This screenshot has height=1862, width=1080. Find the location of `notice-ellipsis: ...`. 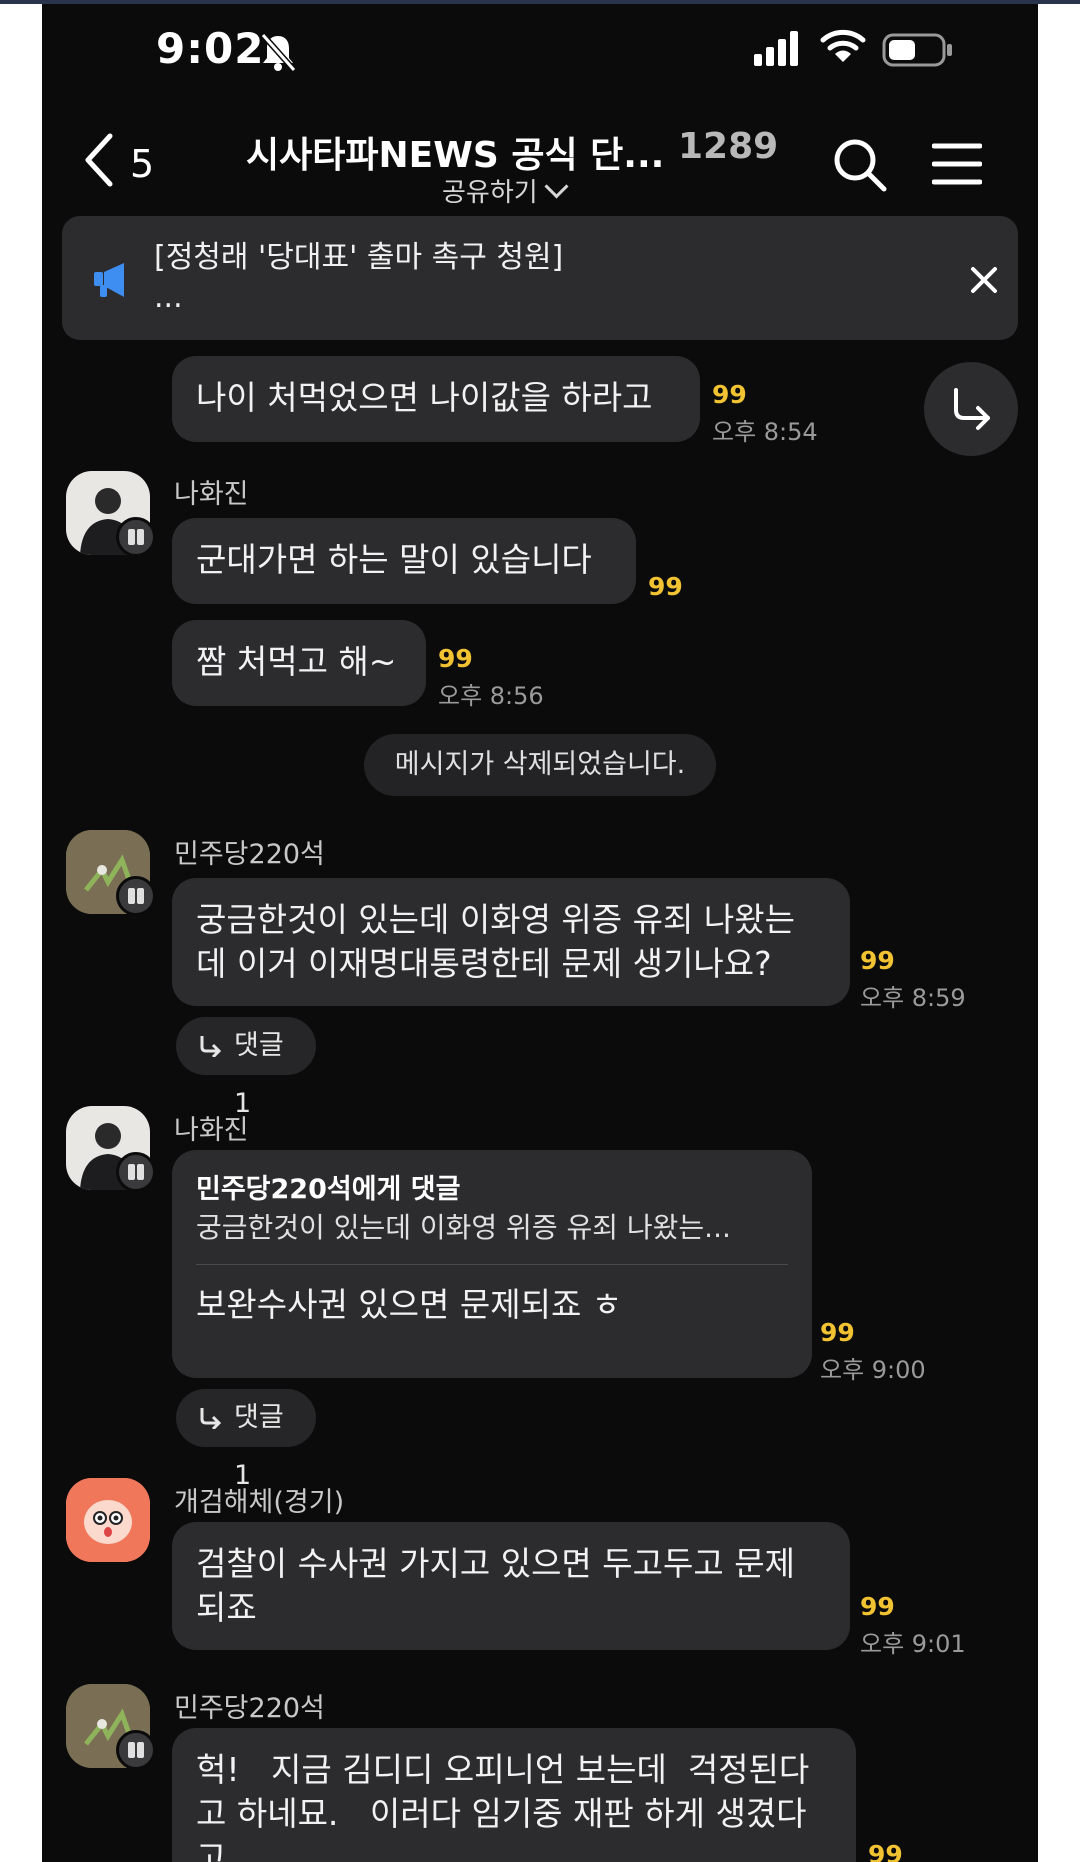

notice-ellipsis: ... is located at coordinates (168, 297).